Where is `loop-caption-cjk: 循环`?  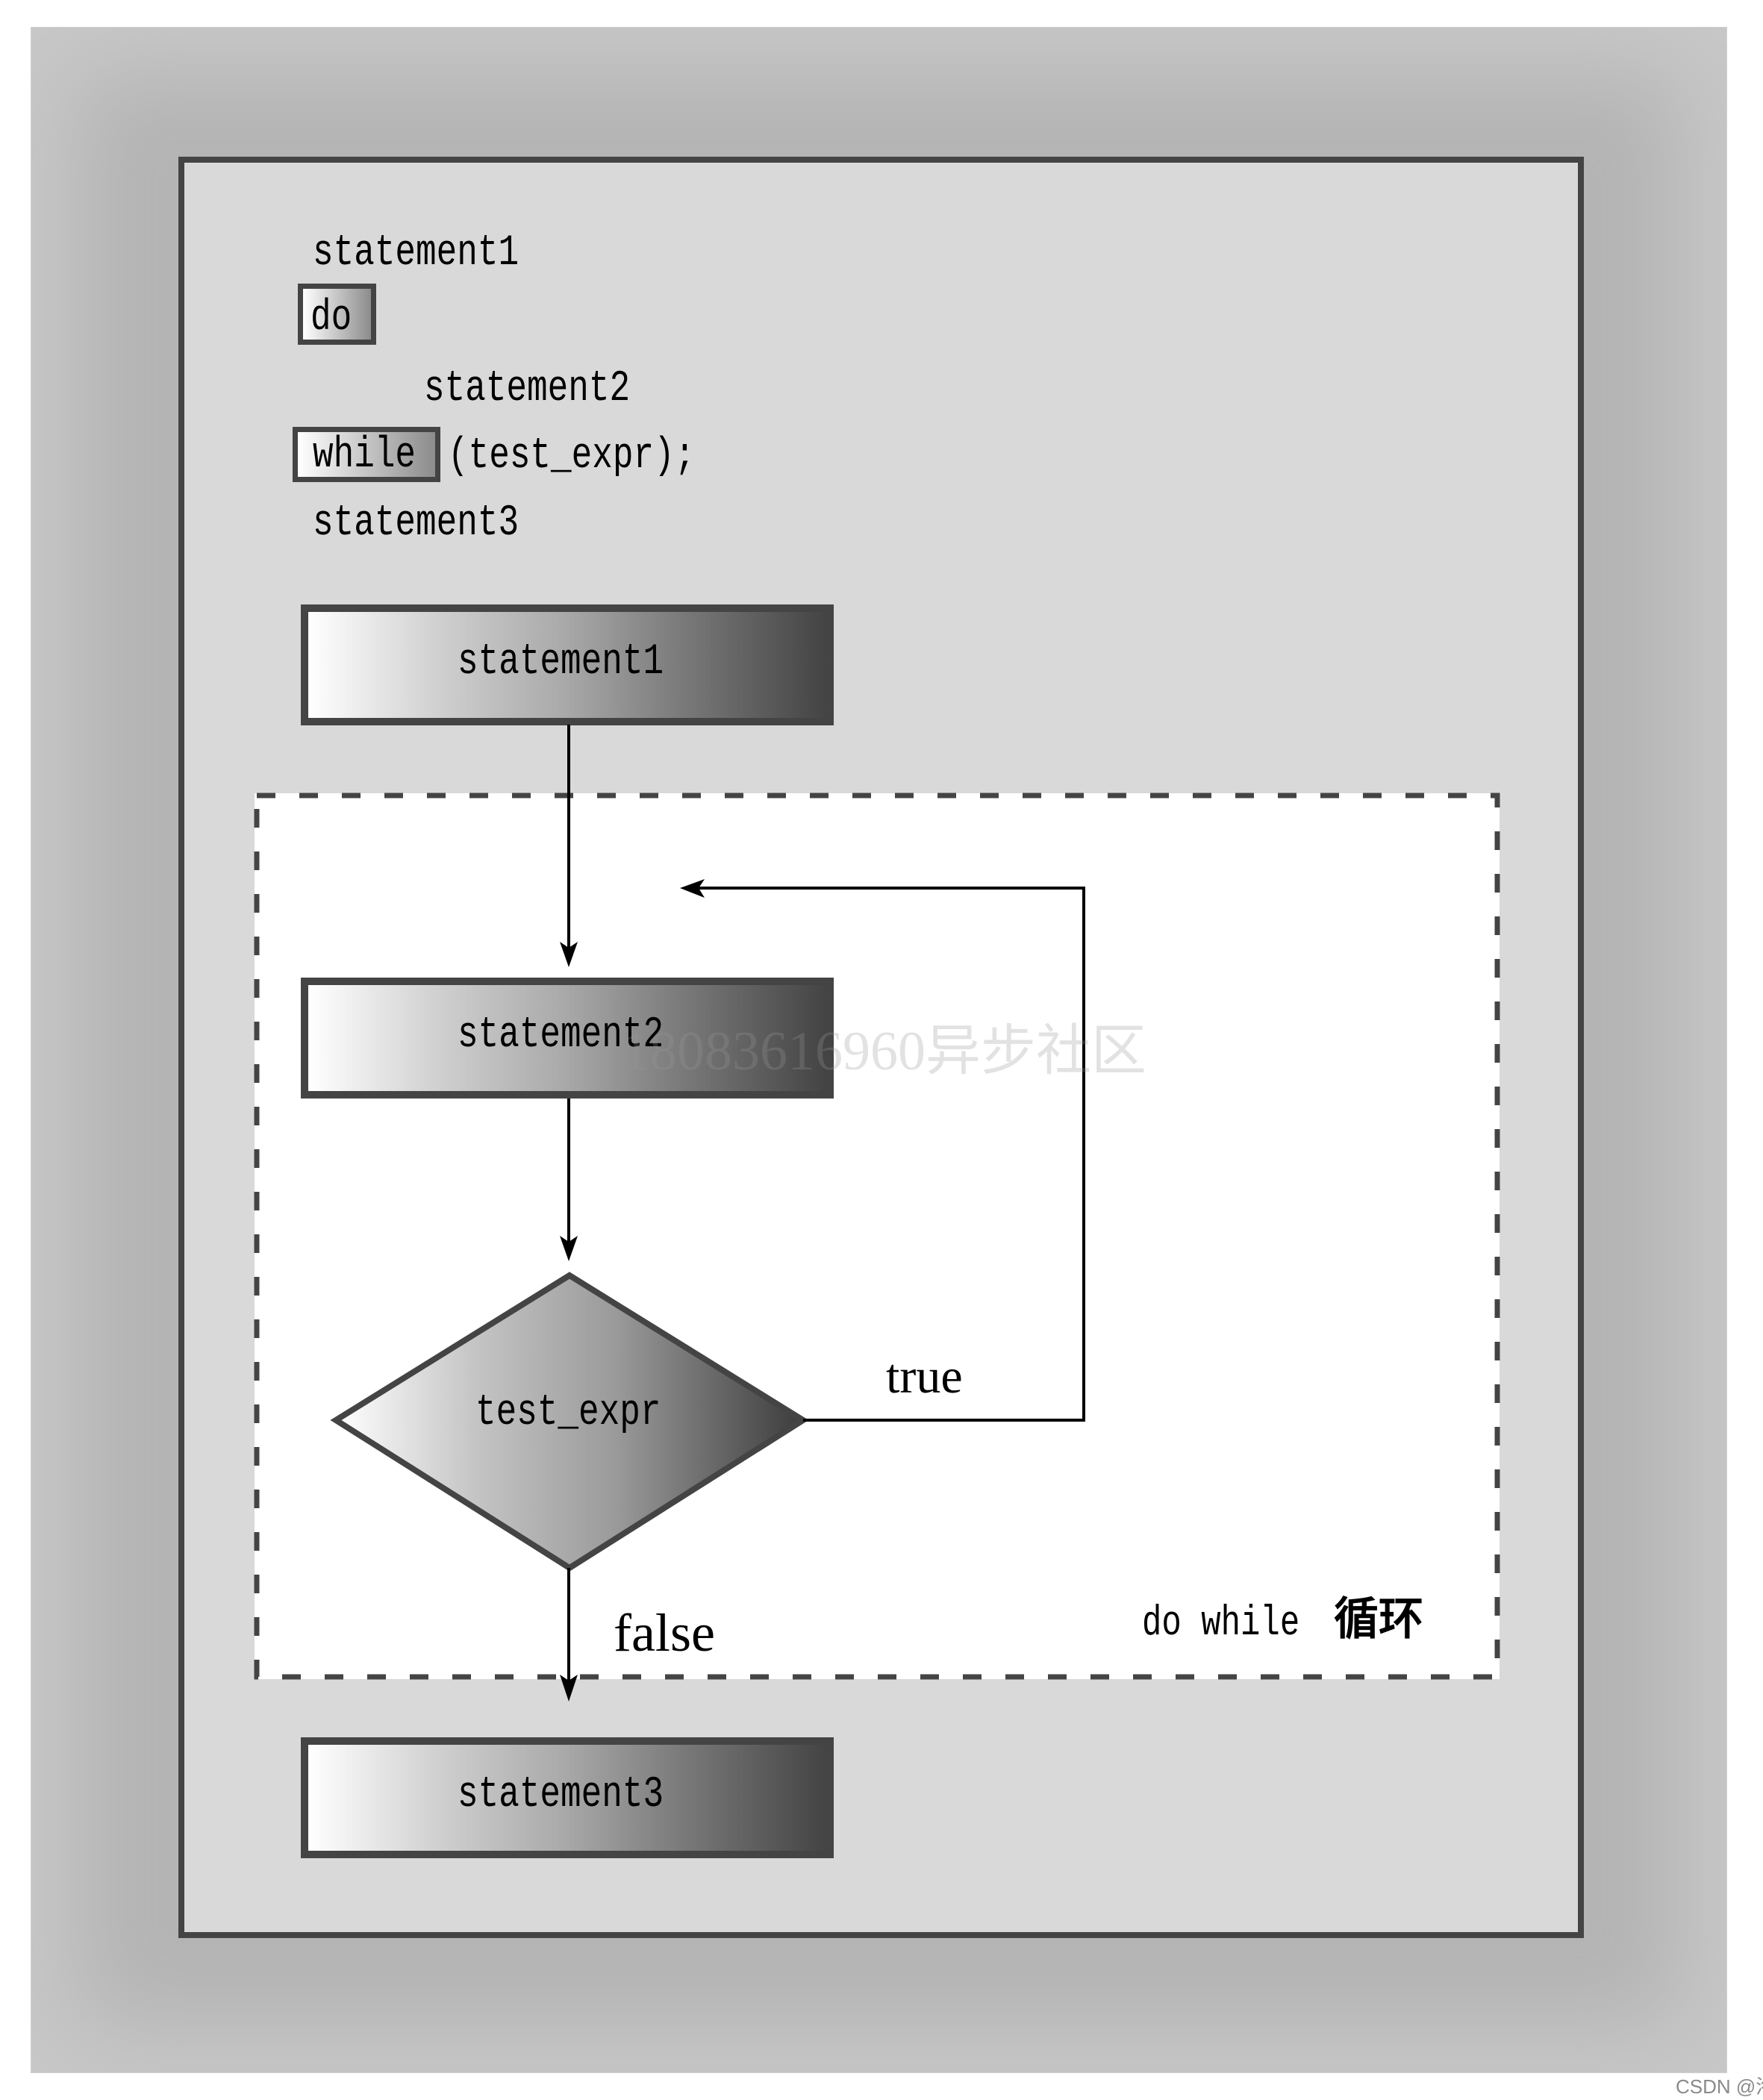
loop-caption-cjk: 循环 is located at coordinates (1379, 1620).